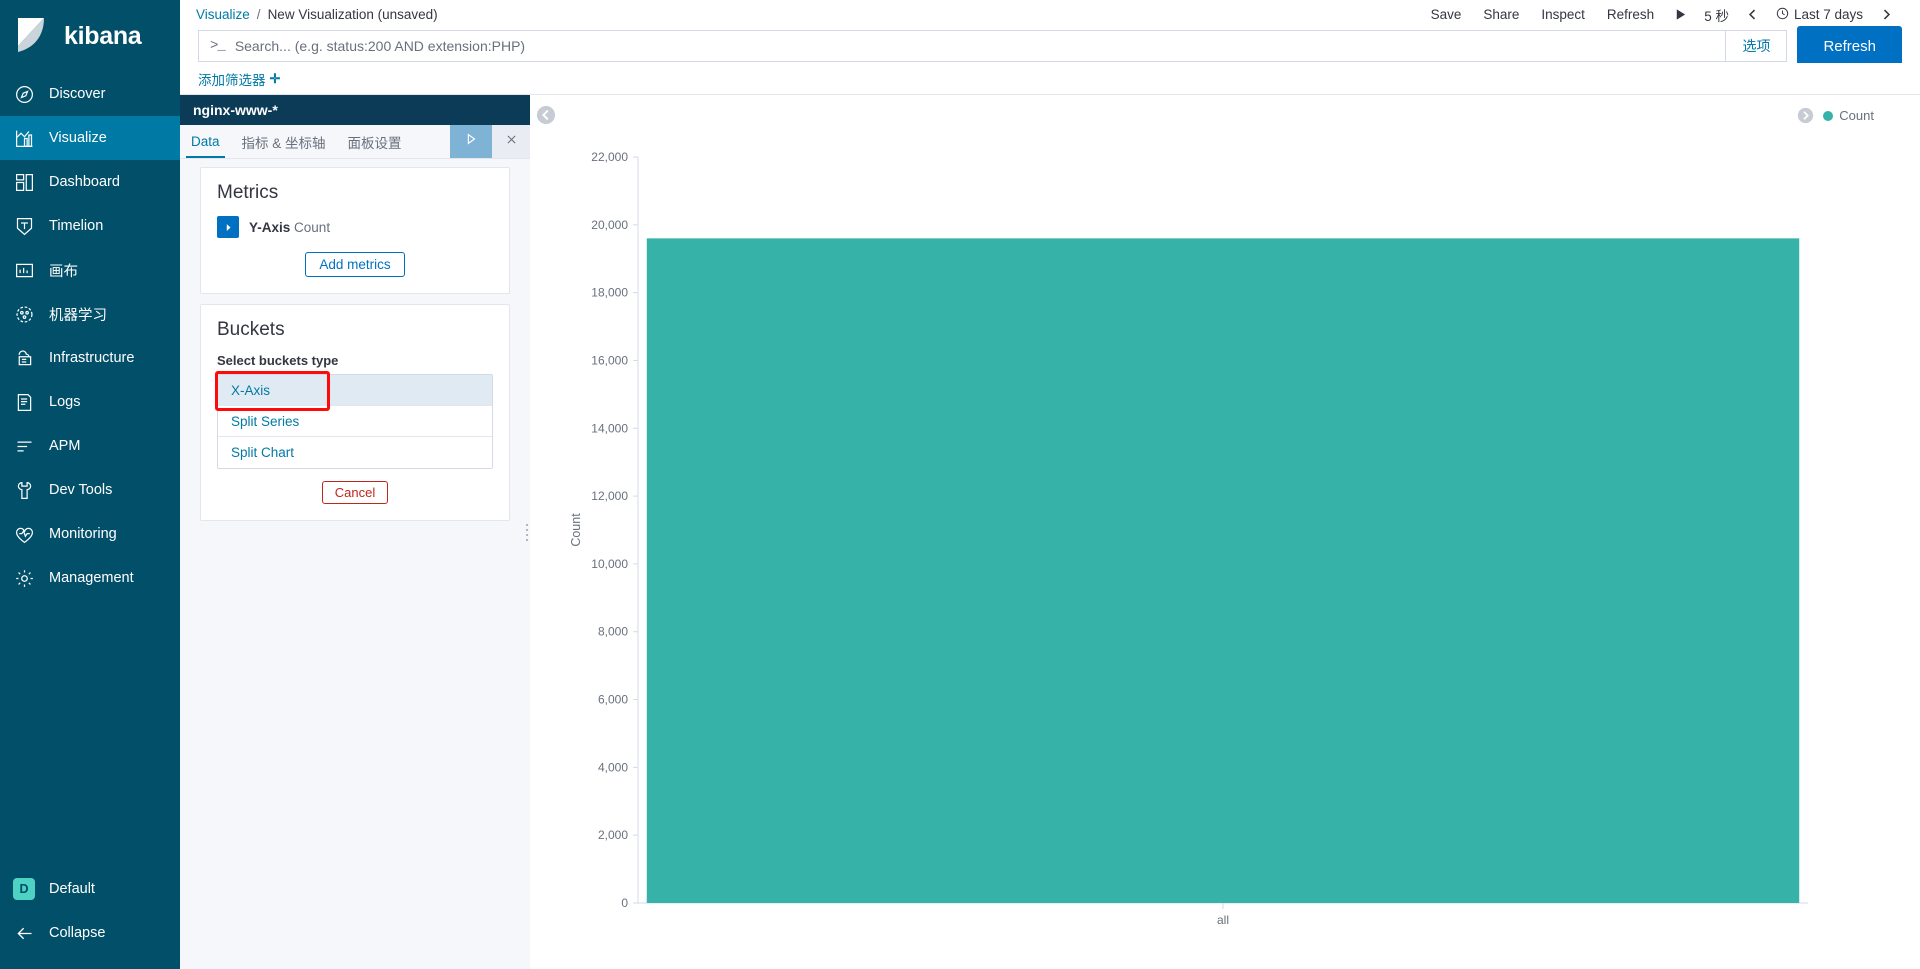  I want to click on add-filter-button: 添加筛选器 ✛, so click(239, 79).